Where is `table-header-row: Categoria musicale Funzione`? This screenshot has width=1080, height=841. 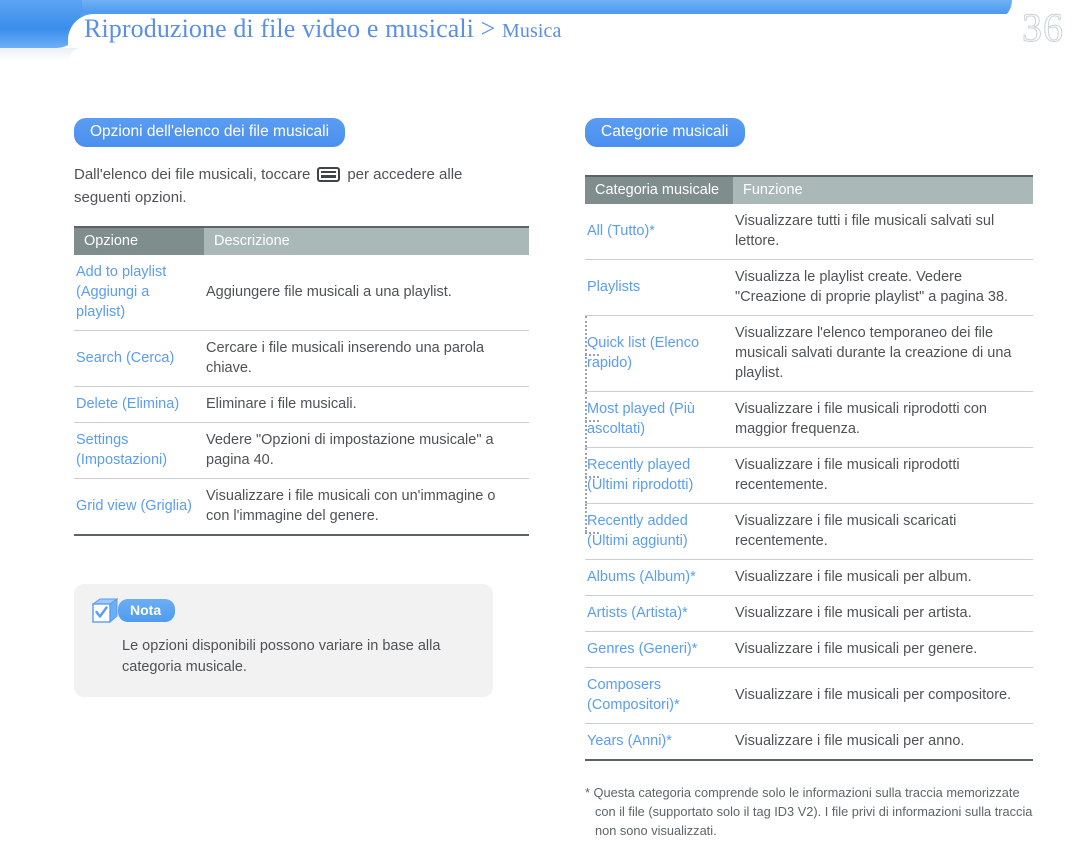 table-header-row: Categoria musicale Funzione is located at coordinates (809, 190).